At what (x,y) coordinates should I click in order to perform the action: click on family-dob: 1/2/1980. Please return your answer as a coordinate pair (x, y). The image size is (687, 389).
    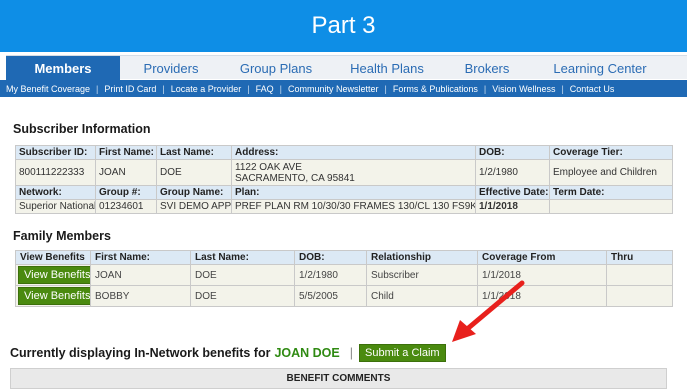
    Looking at the image, I should click on (330, 275).